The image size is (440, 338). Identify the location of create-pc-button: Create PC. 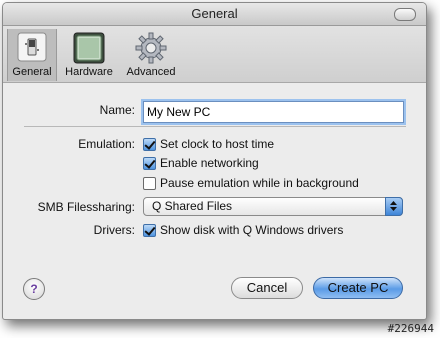
(358, 288).